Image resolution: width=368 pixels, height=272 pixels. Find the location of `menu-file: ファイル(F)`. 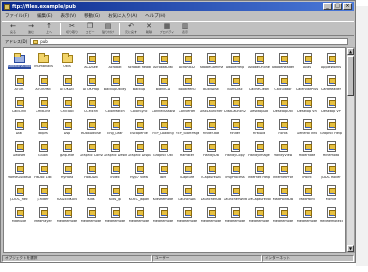

menu-file: ファイル(F) is located at coordinates (17, 16).